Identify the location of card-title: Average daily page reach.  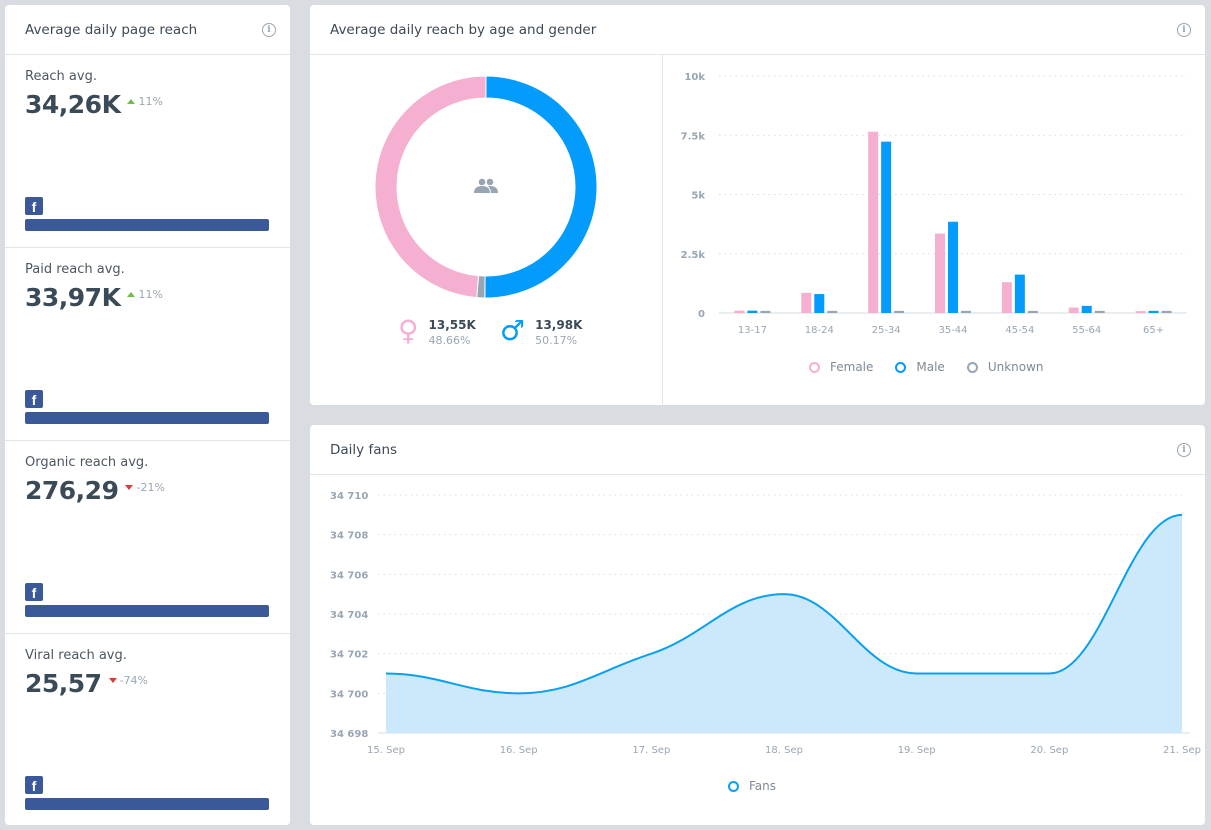
(111, 29).